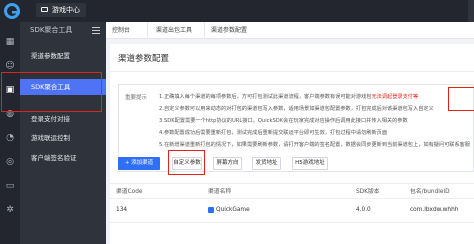 The height and width of the screenshot is (244, 474). Describe the element at coordinates (310, 163) in the screenshot. I see `h5-url-button: H5游戏地址` at that location.